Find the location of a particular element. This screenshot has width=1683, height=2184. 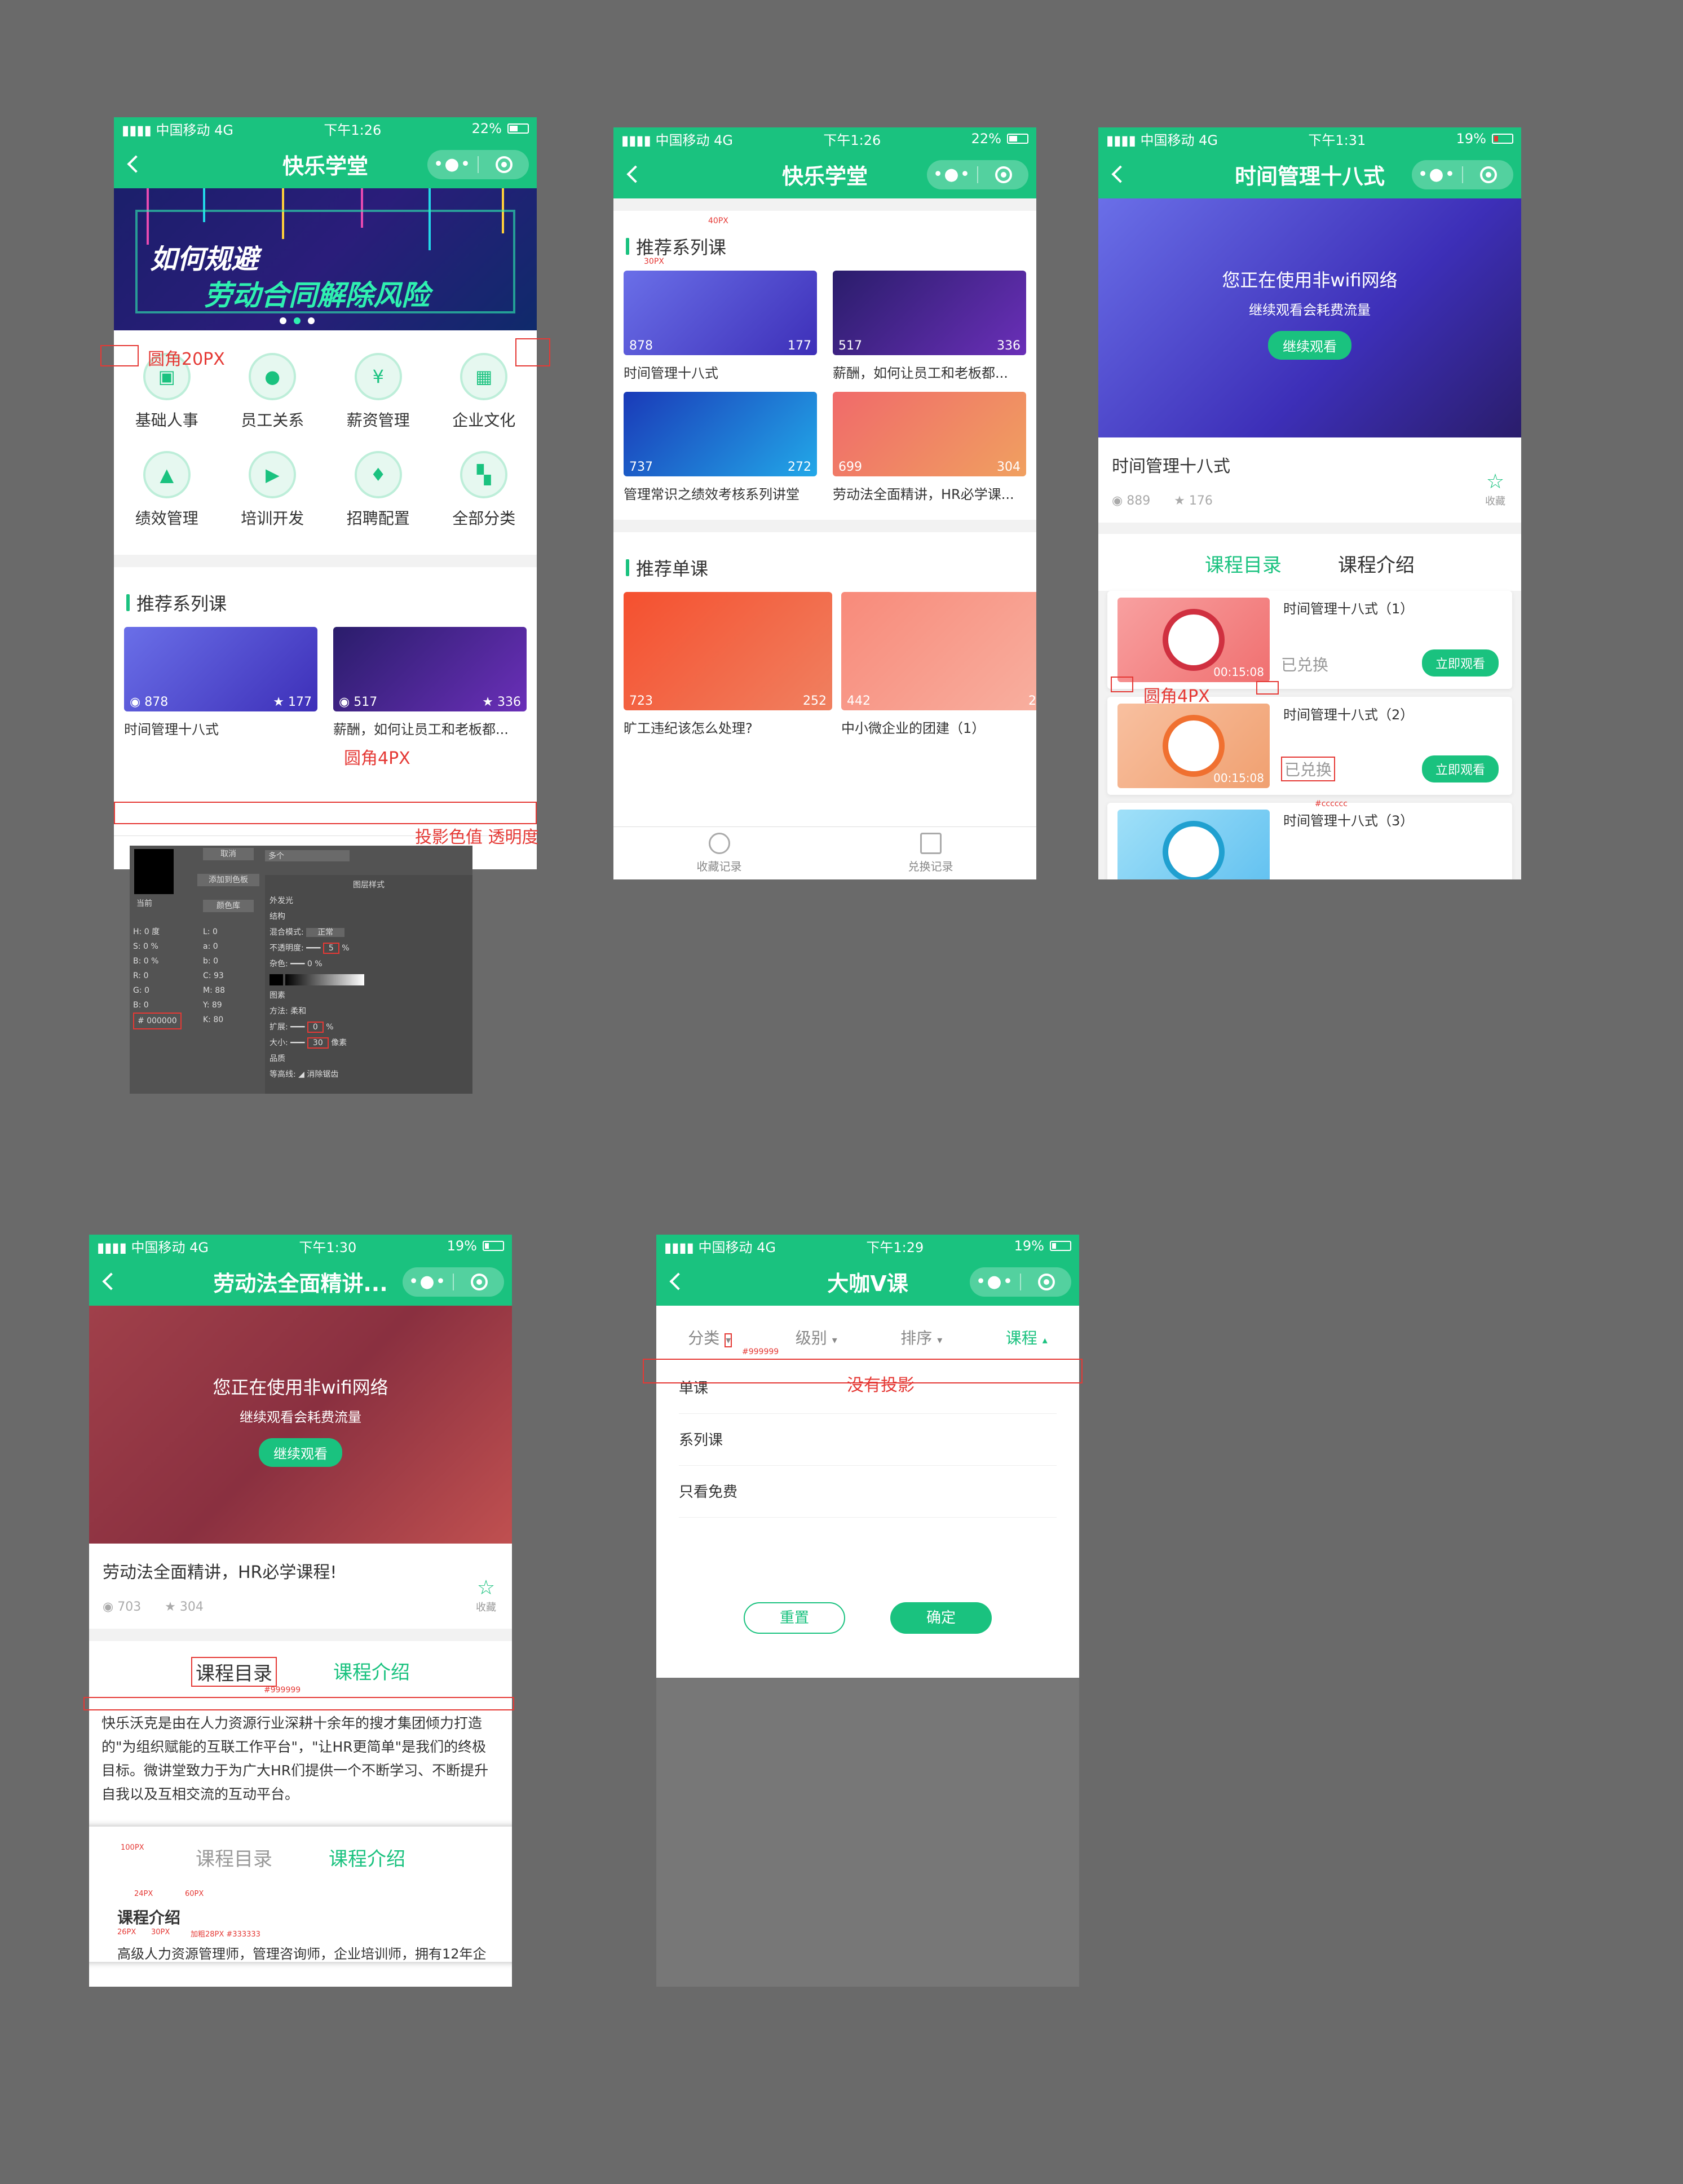

annotation-box is located at coordinates (532, 352).